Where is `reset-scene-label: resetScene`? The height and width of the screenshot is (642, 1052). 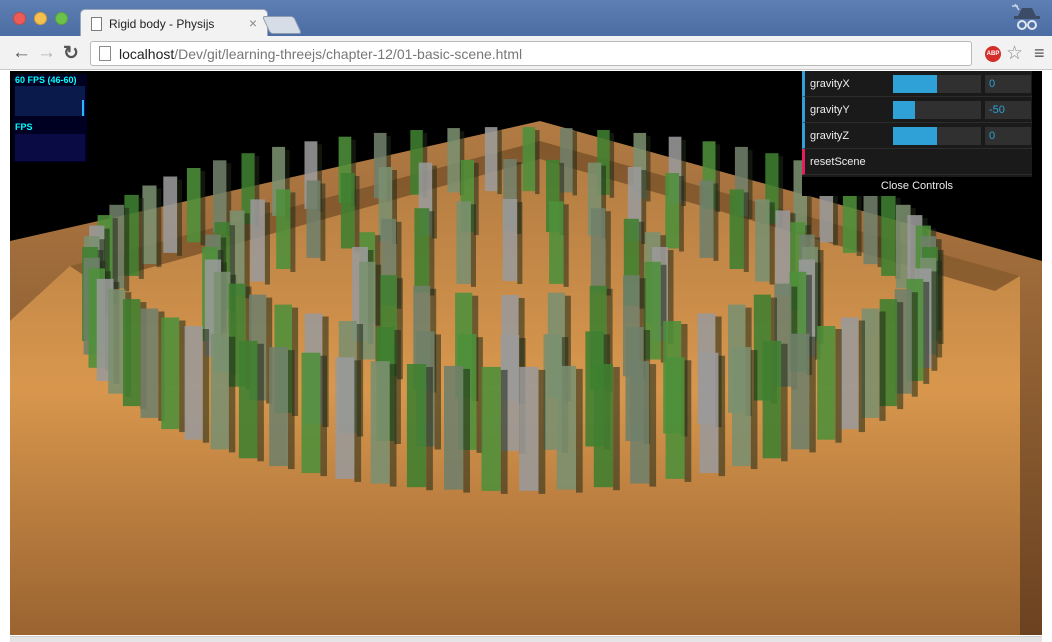 reset-scene-label: resetScene is located at coordinates (838, 162).